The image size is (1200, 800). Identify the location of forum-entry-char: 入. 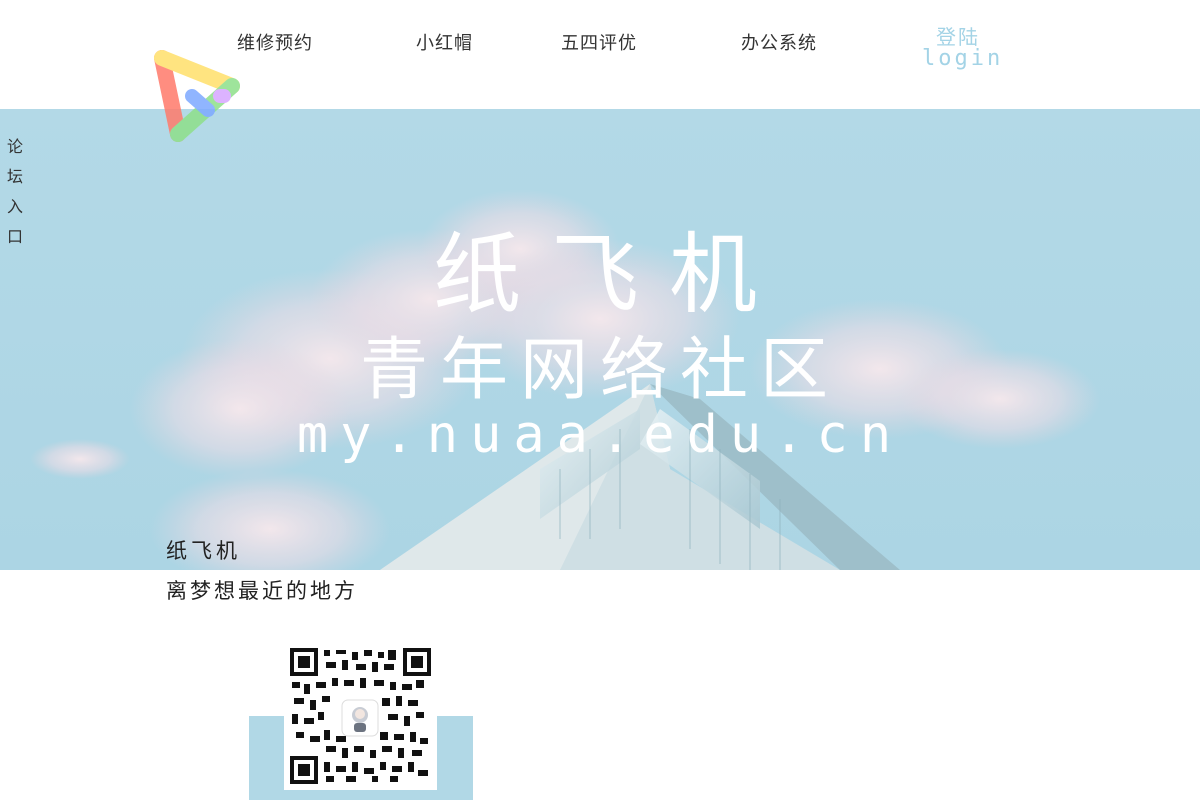
(14, 206).